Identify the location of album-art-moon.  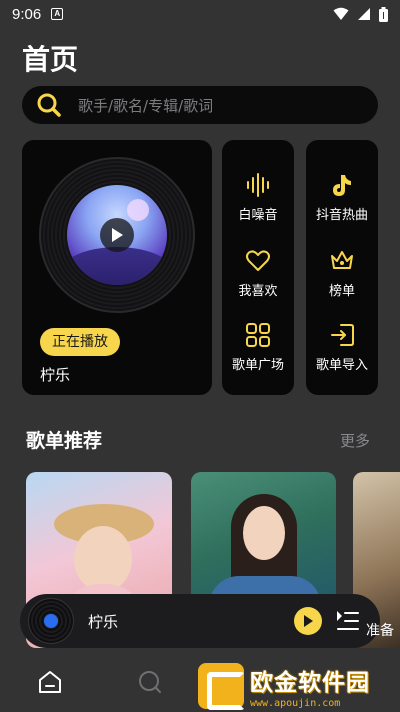
(138, 210).